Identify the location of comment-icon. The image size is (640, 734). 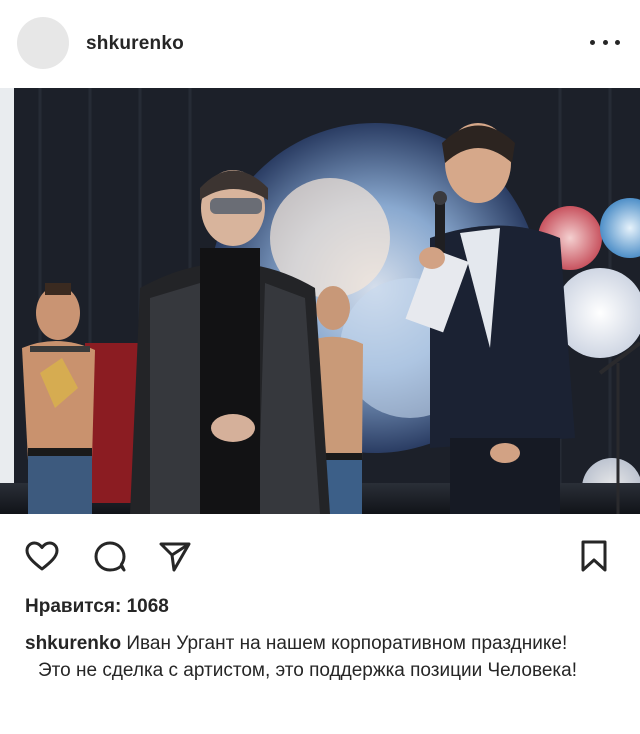
(110, 556).